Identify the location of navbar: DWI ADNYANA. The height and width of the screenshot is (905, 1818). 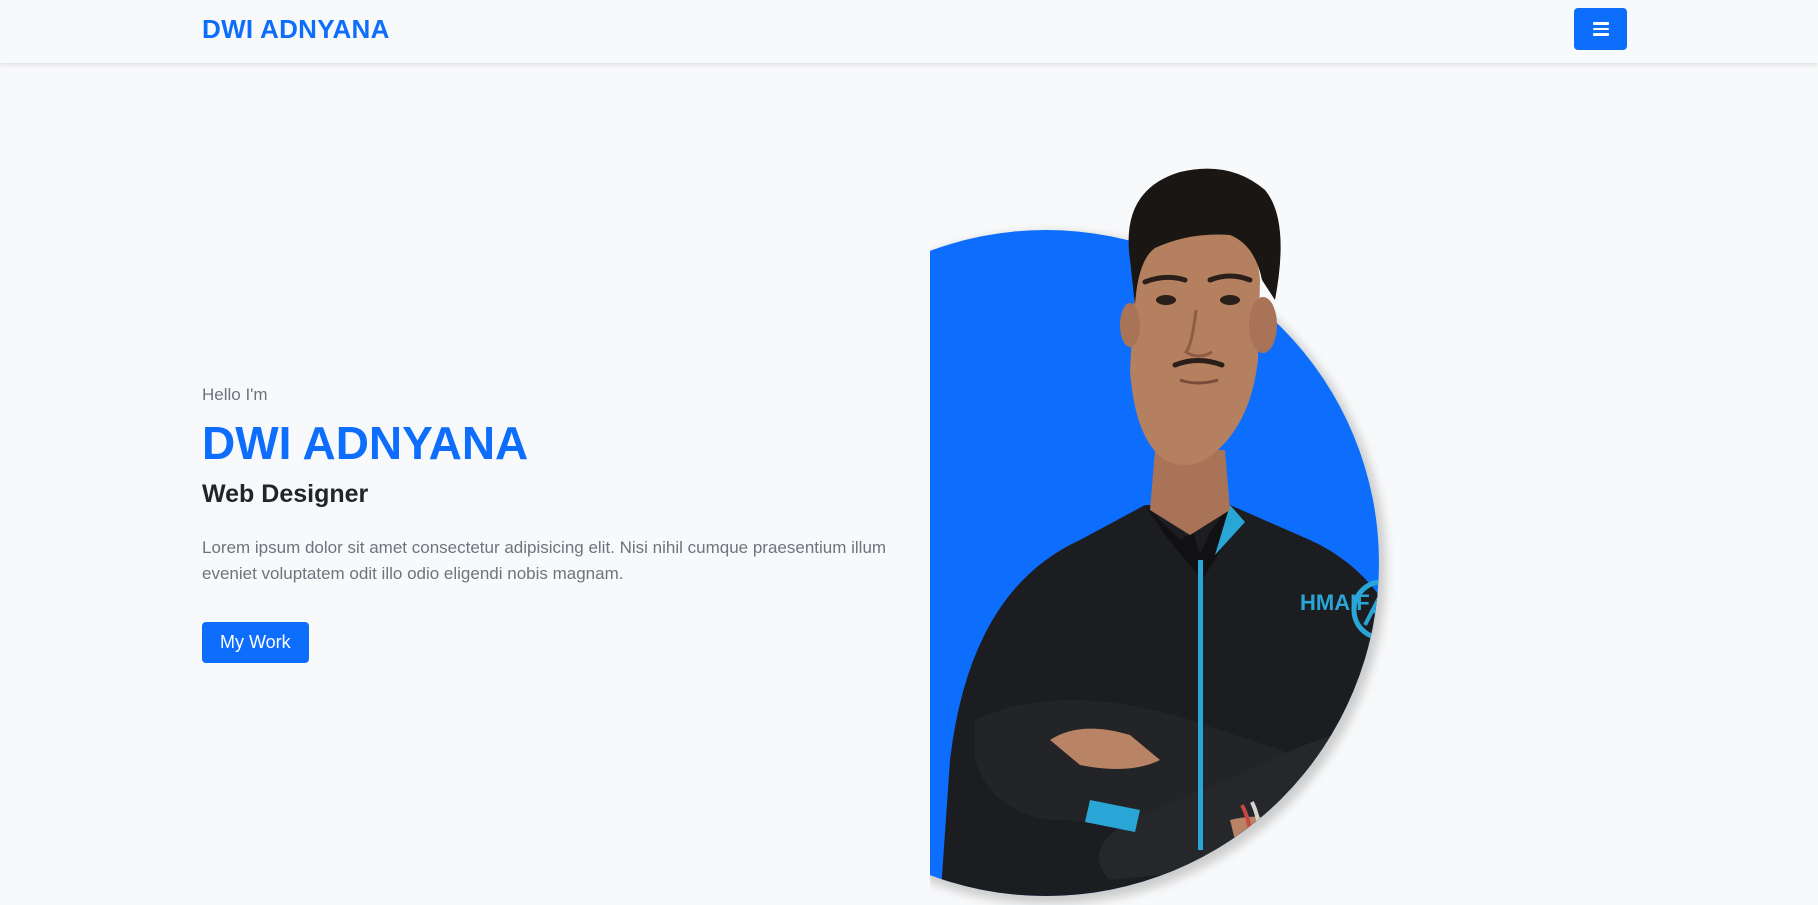
(909, 31).